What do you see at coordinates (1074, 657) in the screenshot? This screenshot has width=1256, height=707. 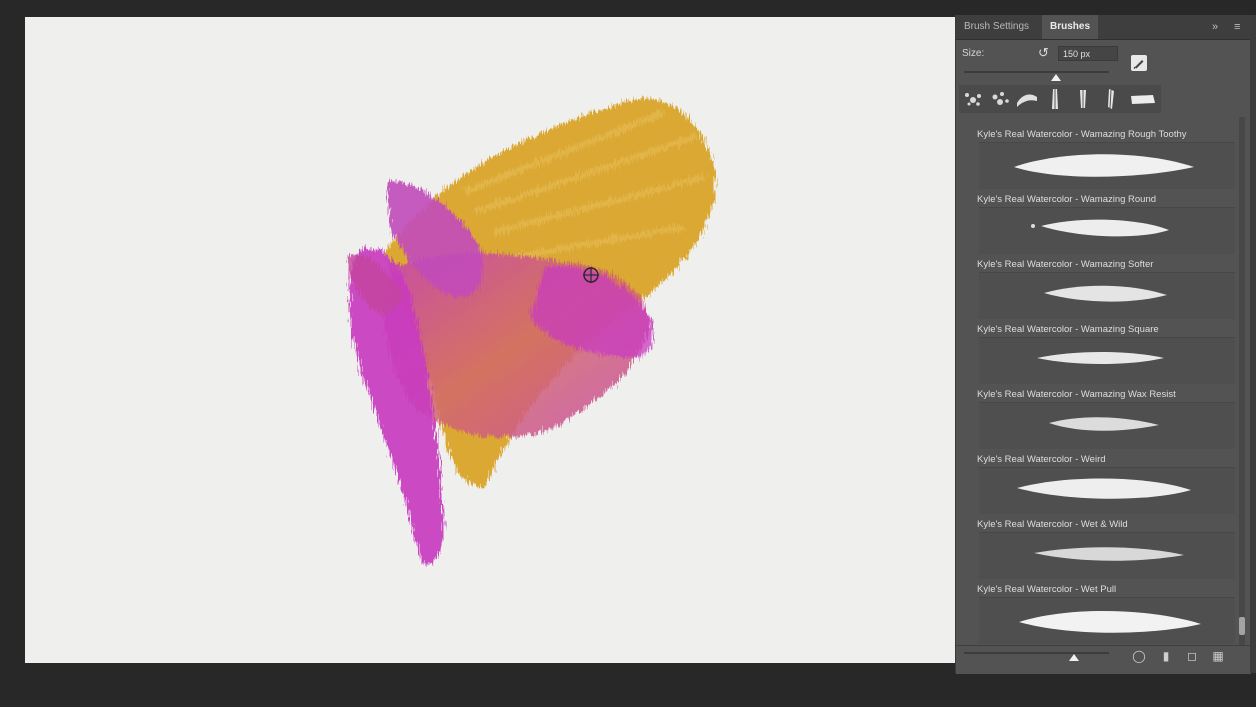 I see `preview-size-slider-thumb` at bounding box center [1074, 657].